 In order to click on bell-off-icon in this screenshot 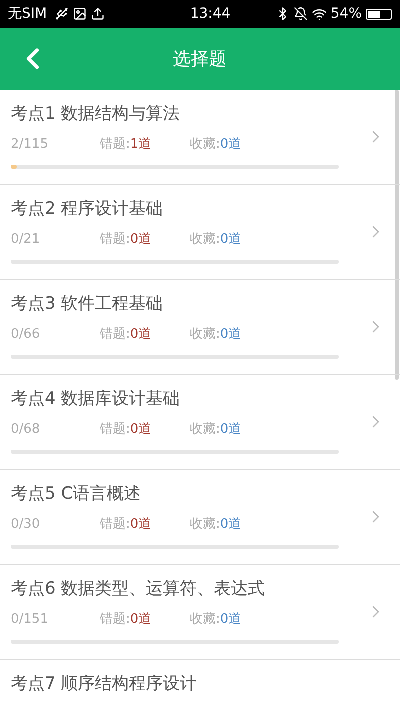, I will do `click(301, 14)`.